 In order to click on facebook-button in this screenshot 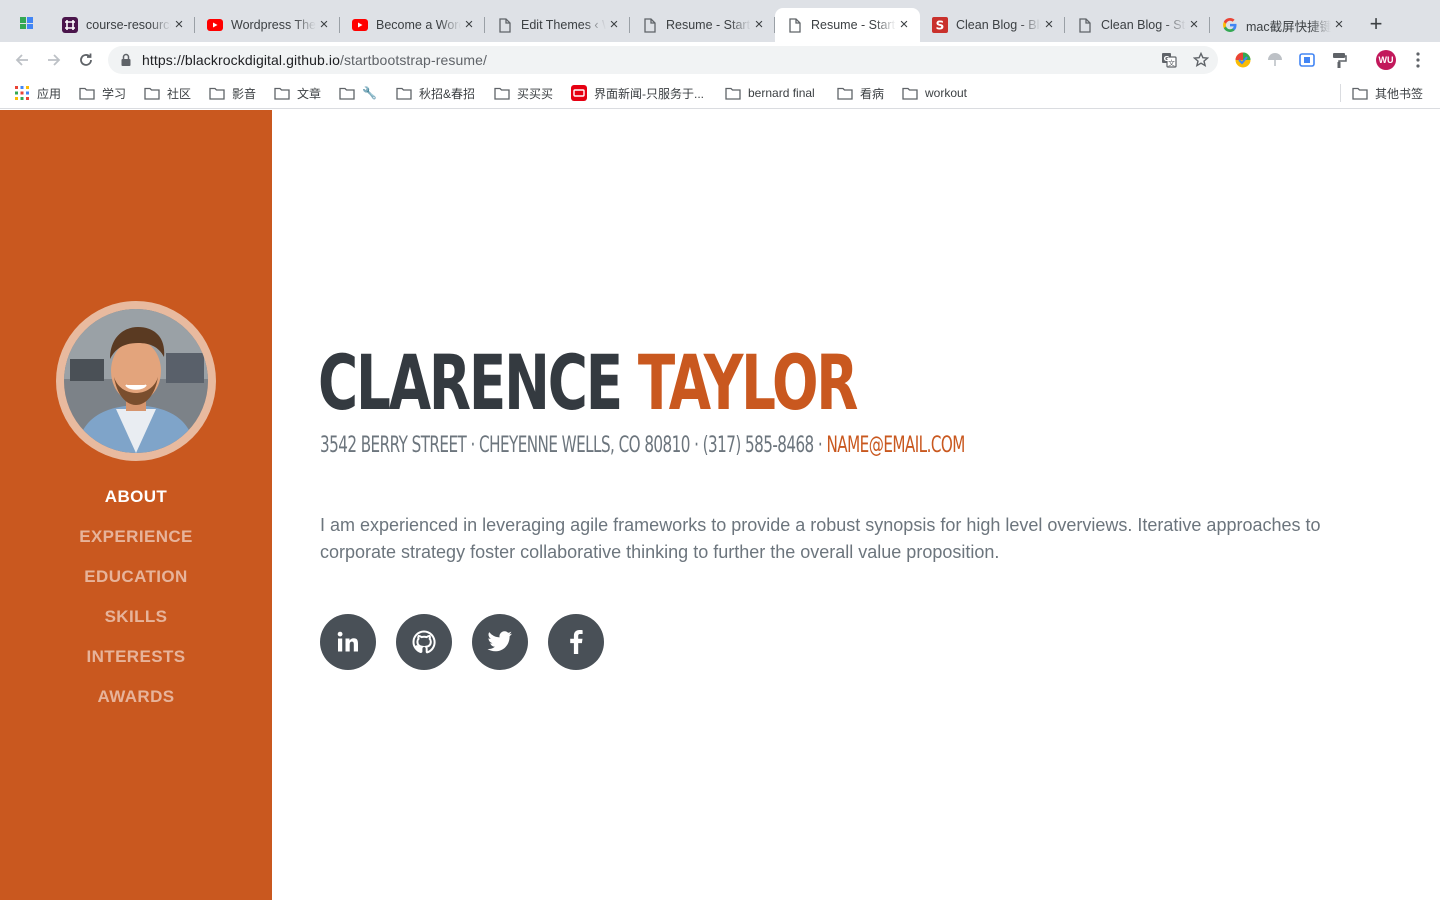, I will do `click(576, 642)`.